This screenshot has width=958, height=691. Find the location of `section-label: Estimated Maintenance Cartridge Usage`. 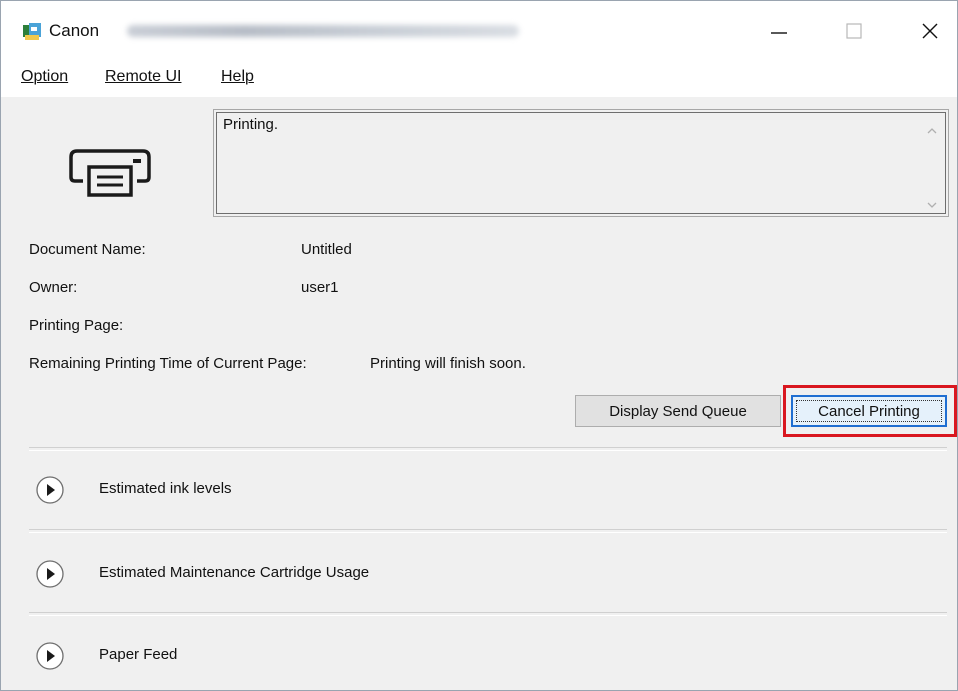

section-label: Estimated Maintenance Cartridge Usage is located at coordinates (234, 572).